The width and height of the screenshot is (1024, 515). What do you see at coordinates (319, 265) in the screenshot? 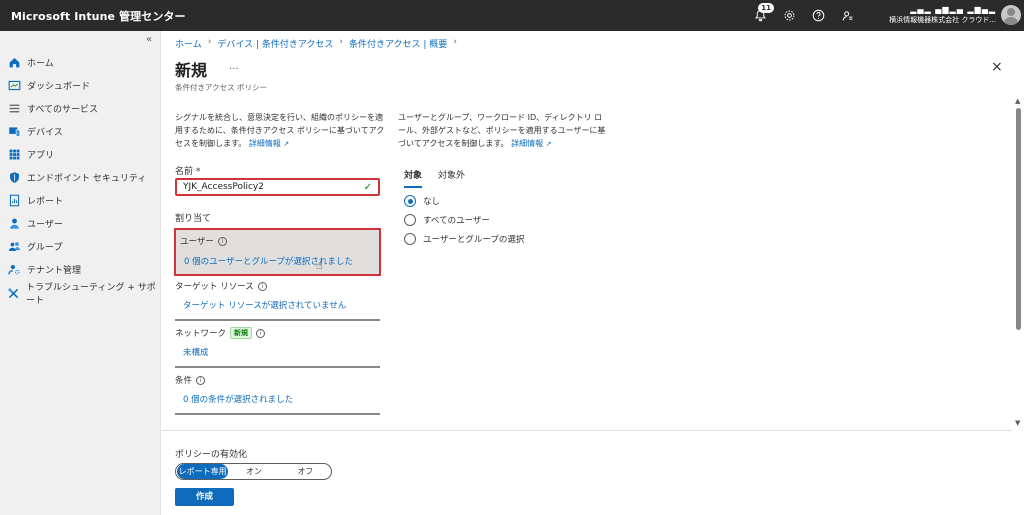
I see `hand-cursor-icon: ☝` at bounding box center [319, 265].